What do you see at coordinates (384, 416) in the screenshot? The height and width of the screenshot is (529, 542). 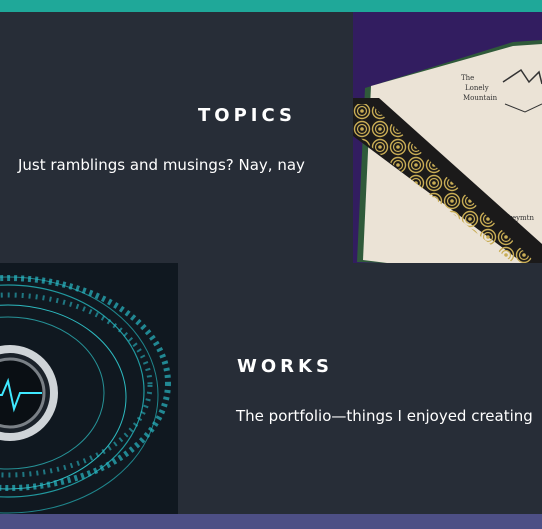 I see `works-description: The portfolio—things I enjoyed creating` at bounding box center [384, 416].